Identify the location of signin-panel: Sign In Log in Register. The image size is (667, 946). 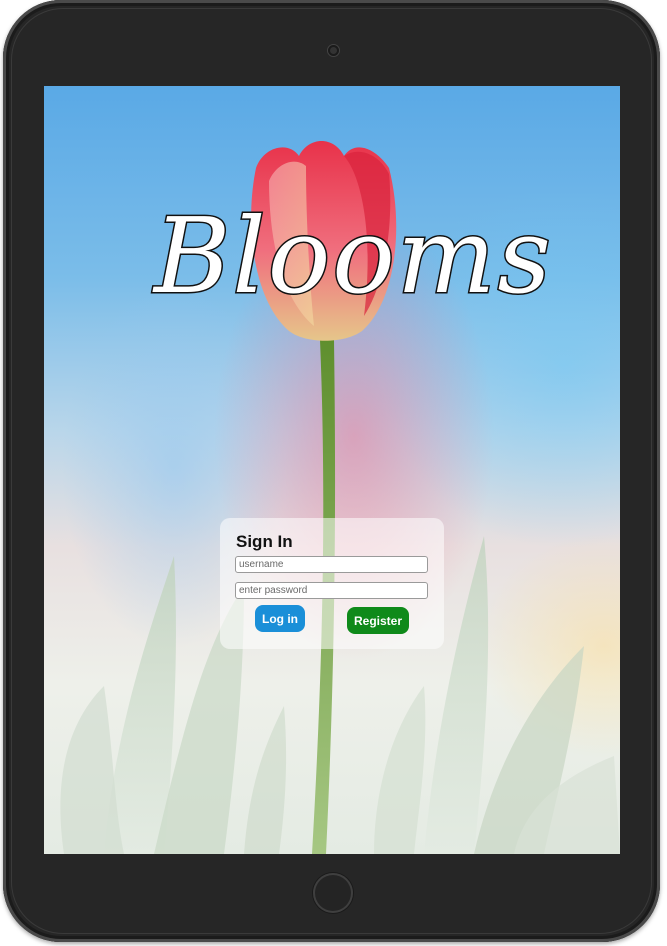
(332, 583).